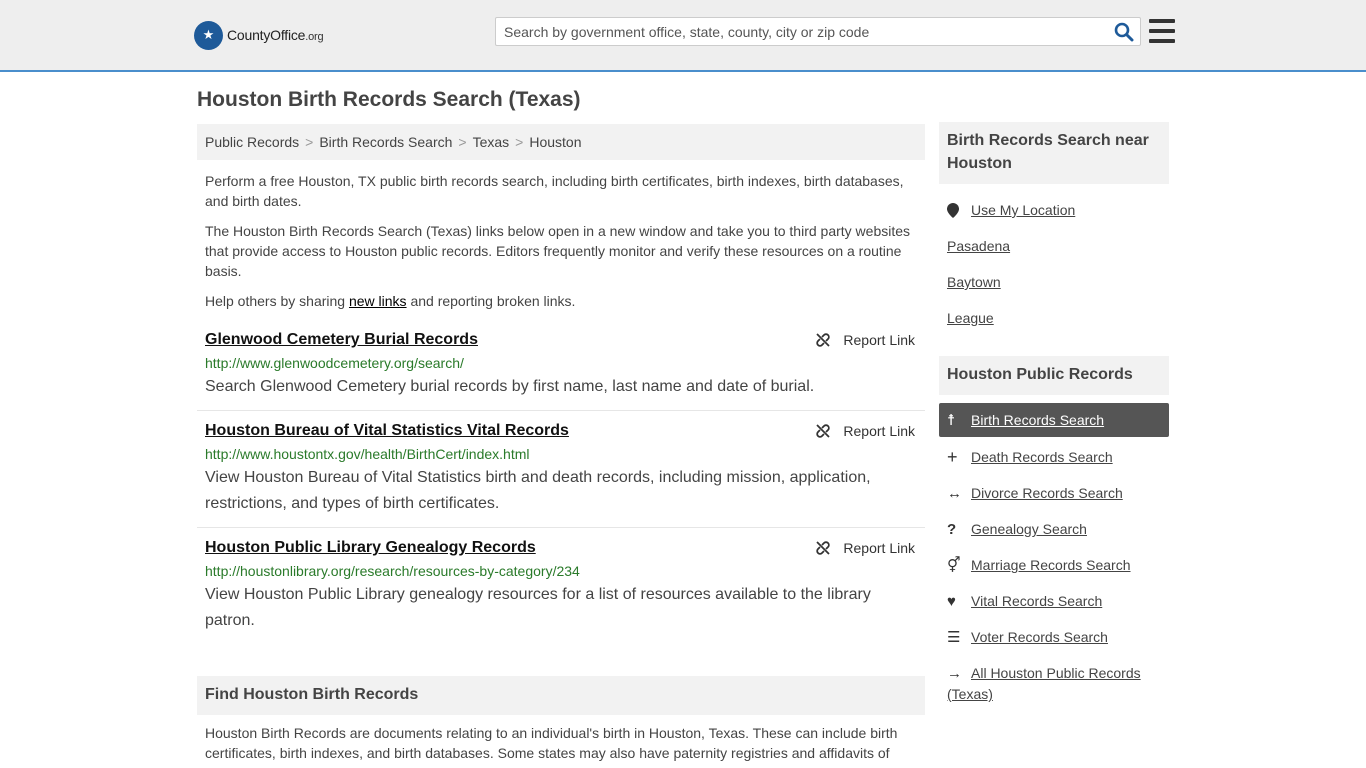  Describe the element at coordinates (954, 493) in the screenshot. I see `arrows-horizontal-icon: ↔` at that location.